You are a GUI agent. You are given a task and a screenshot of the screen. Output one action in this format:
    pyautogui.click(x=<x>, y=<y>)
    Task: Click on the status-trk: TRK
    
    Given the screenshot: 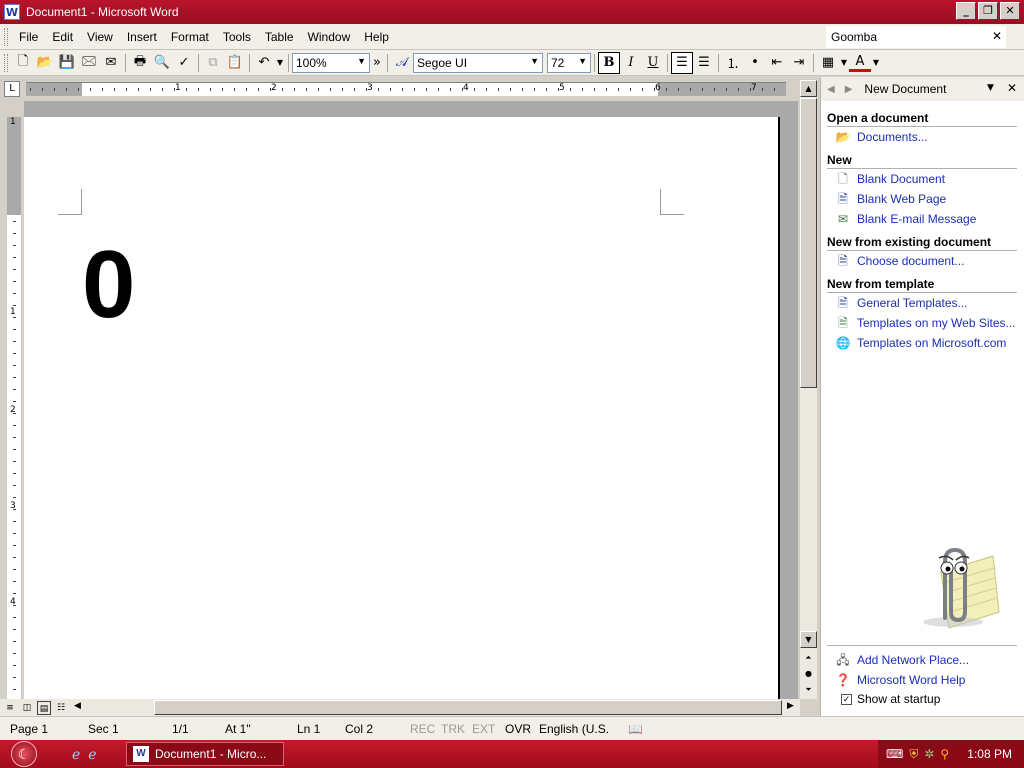 What is the action you would take?
    pyautogui.click(x=453, y=729)
    